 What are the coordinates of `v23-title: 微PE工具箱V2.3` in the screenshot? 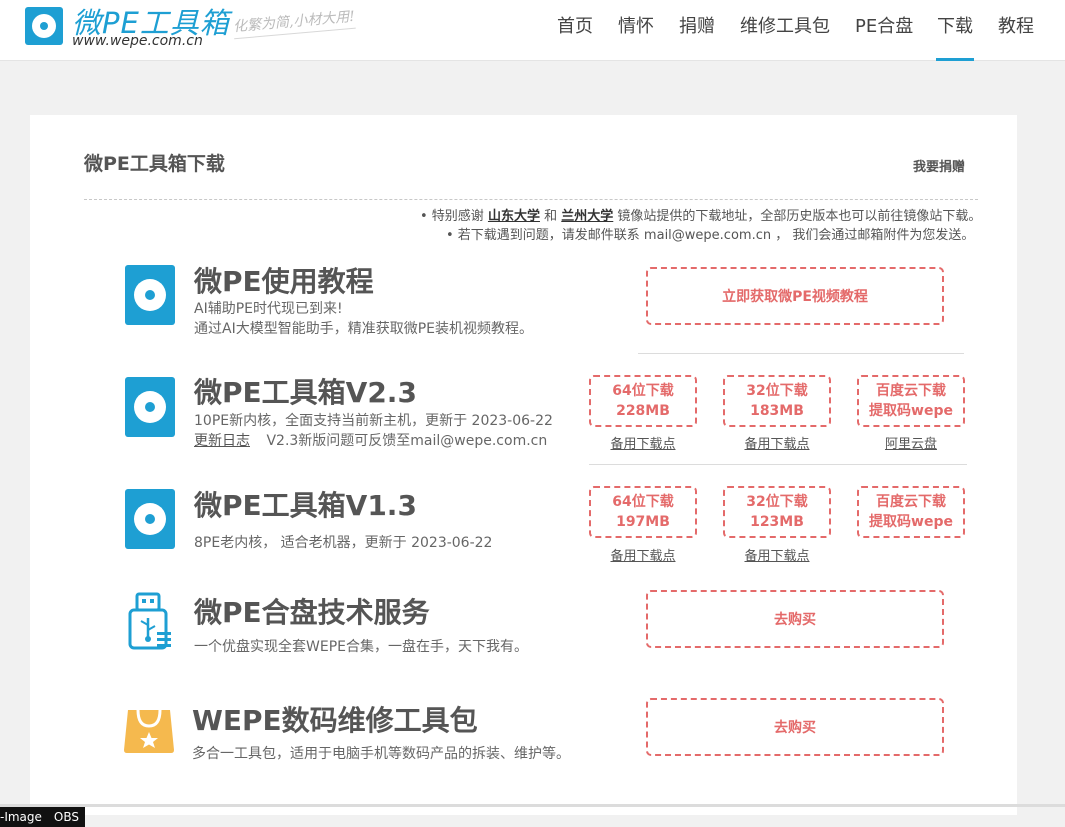 It's located at (305, 392).